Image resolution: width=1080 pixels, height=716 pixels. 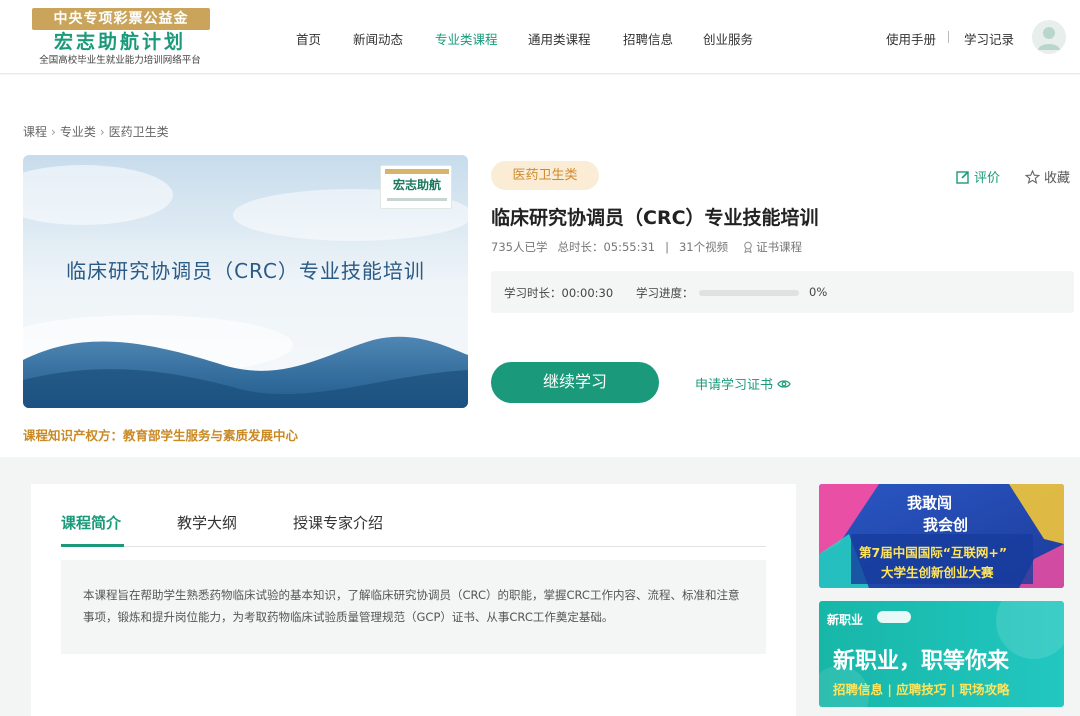 I want to click on nav-professional-courses: 专业类课程, so click(x=466, y=38).